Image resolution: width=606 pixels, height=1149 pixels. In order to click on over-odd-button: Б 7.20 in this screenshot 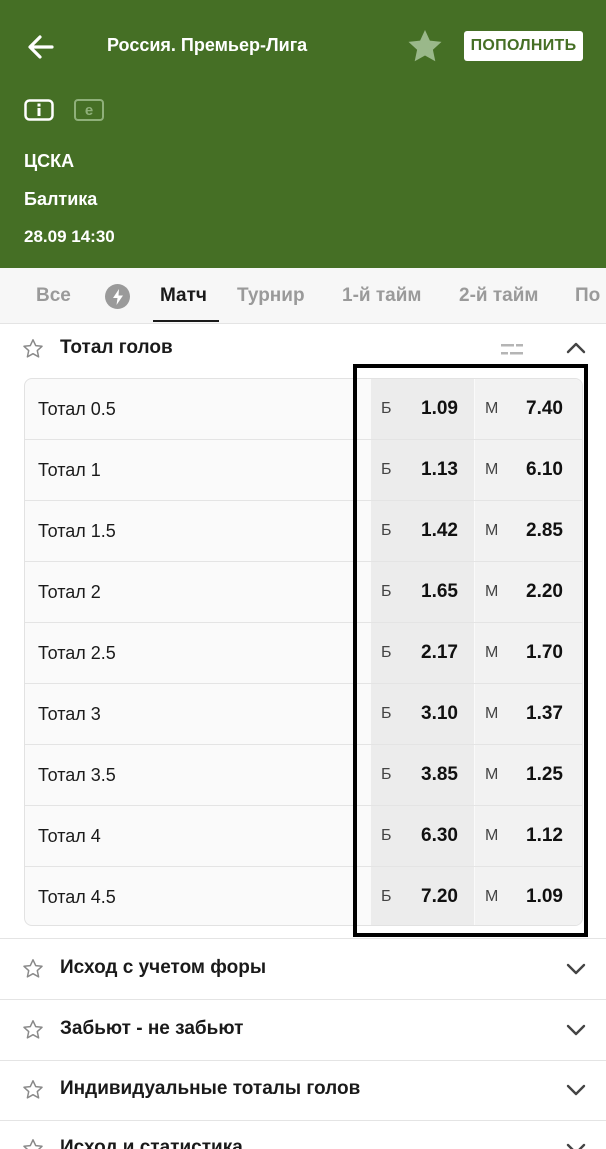, I will do `click(422, 896)`.